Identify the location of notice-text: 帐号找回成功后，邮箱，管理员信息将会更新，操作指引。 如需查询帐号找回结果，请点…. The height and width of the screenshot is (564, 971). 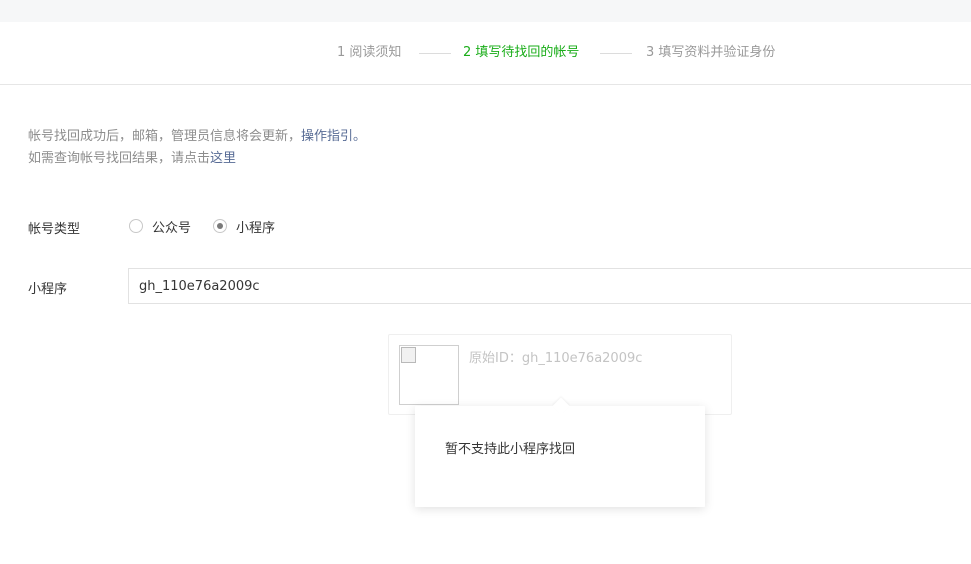
(197, 148).